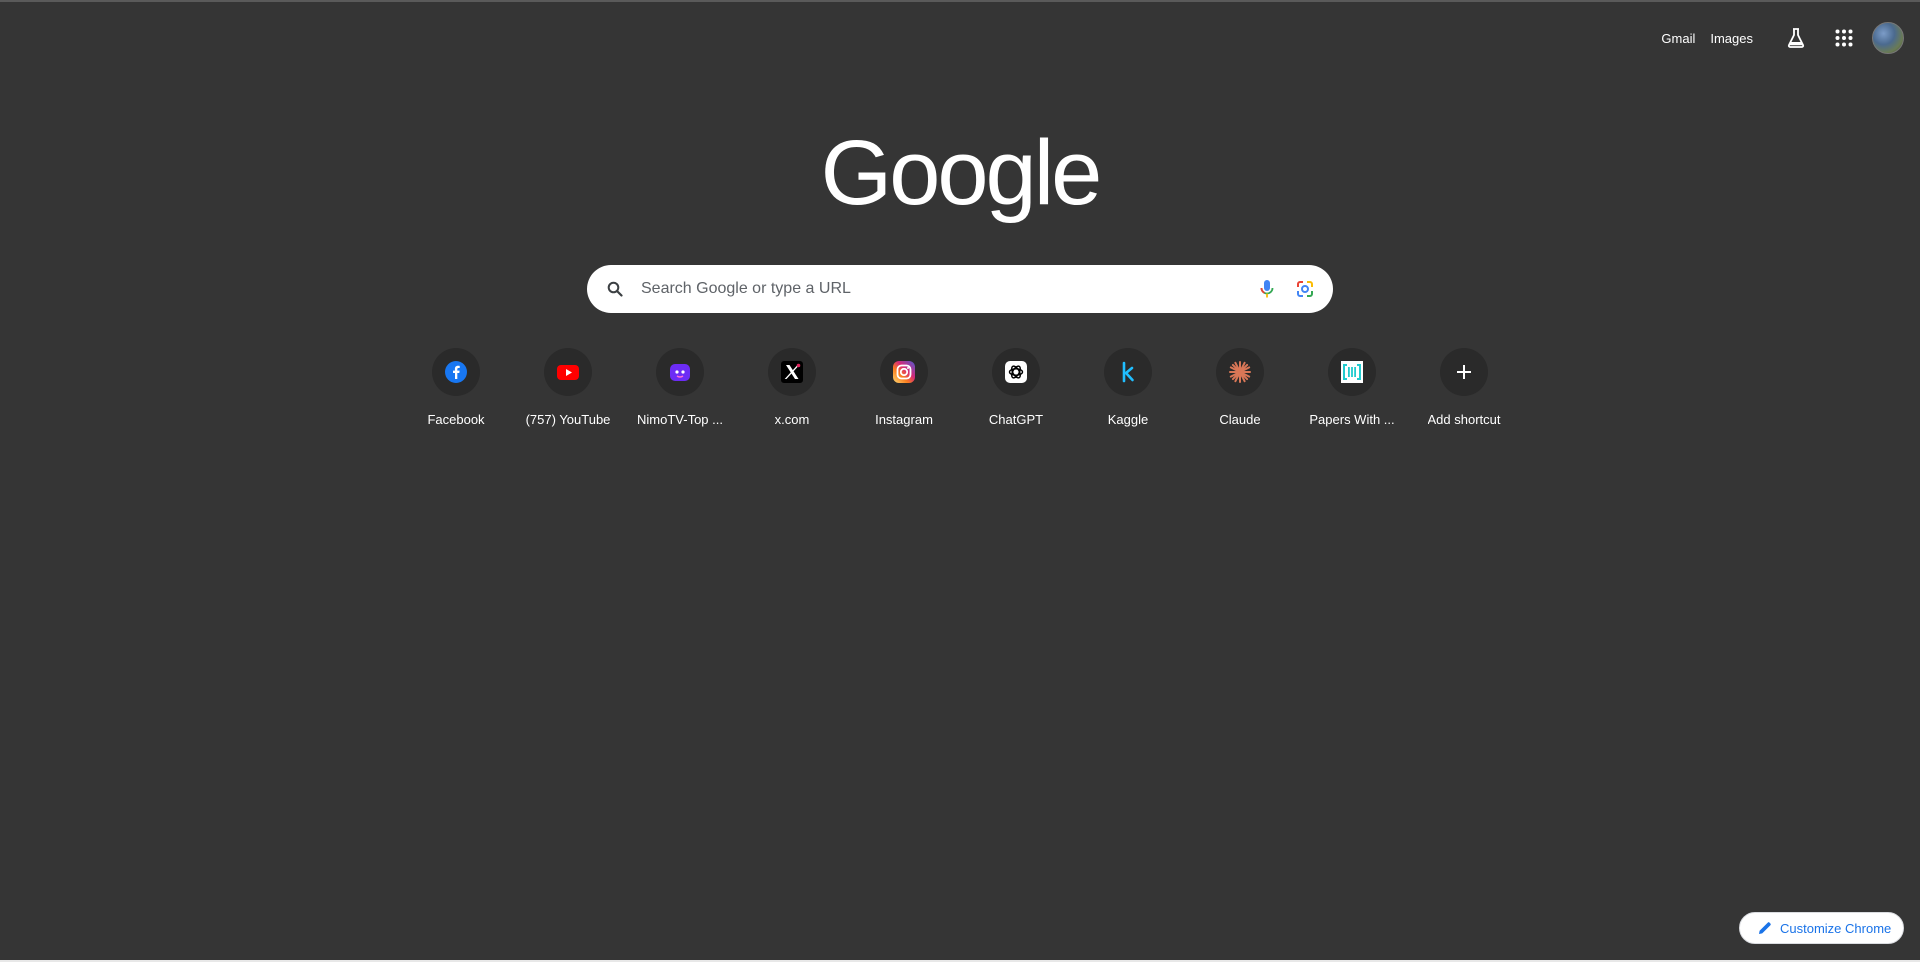  I want to click on claude-icon, so click(1240, 372).